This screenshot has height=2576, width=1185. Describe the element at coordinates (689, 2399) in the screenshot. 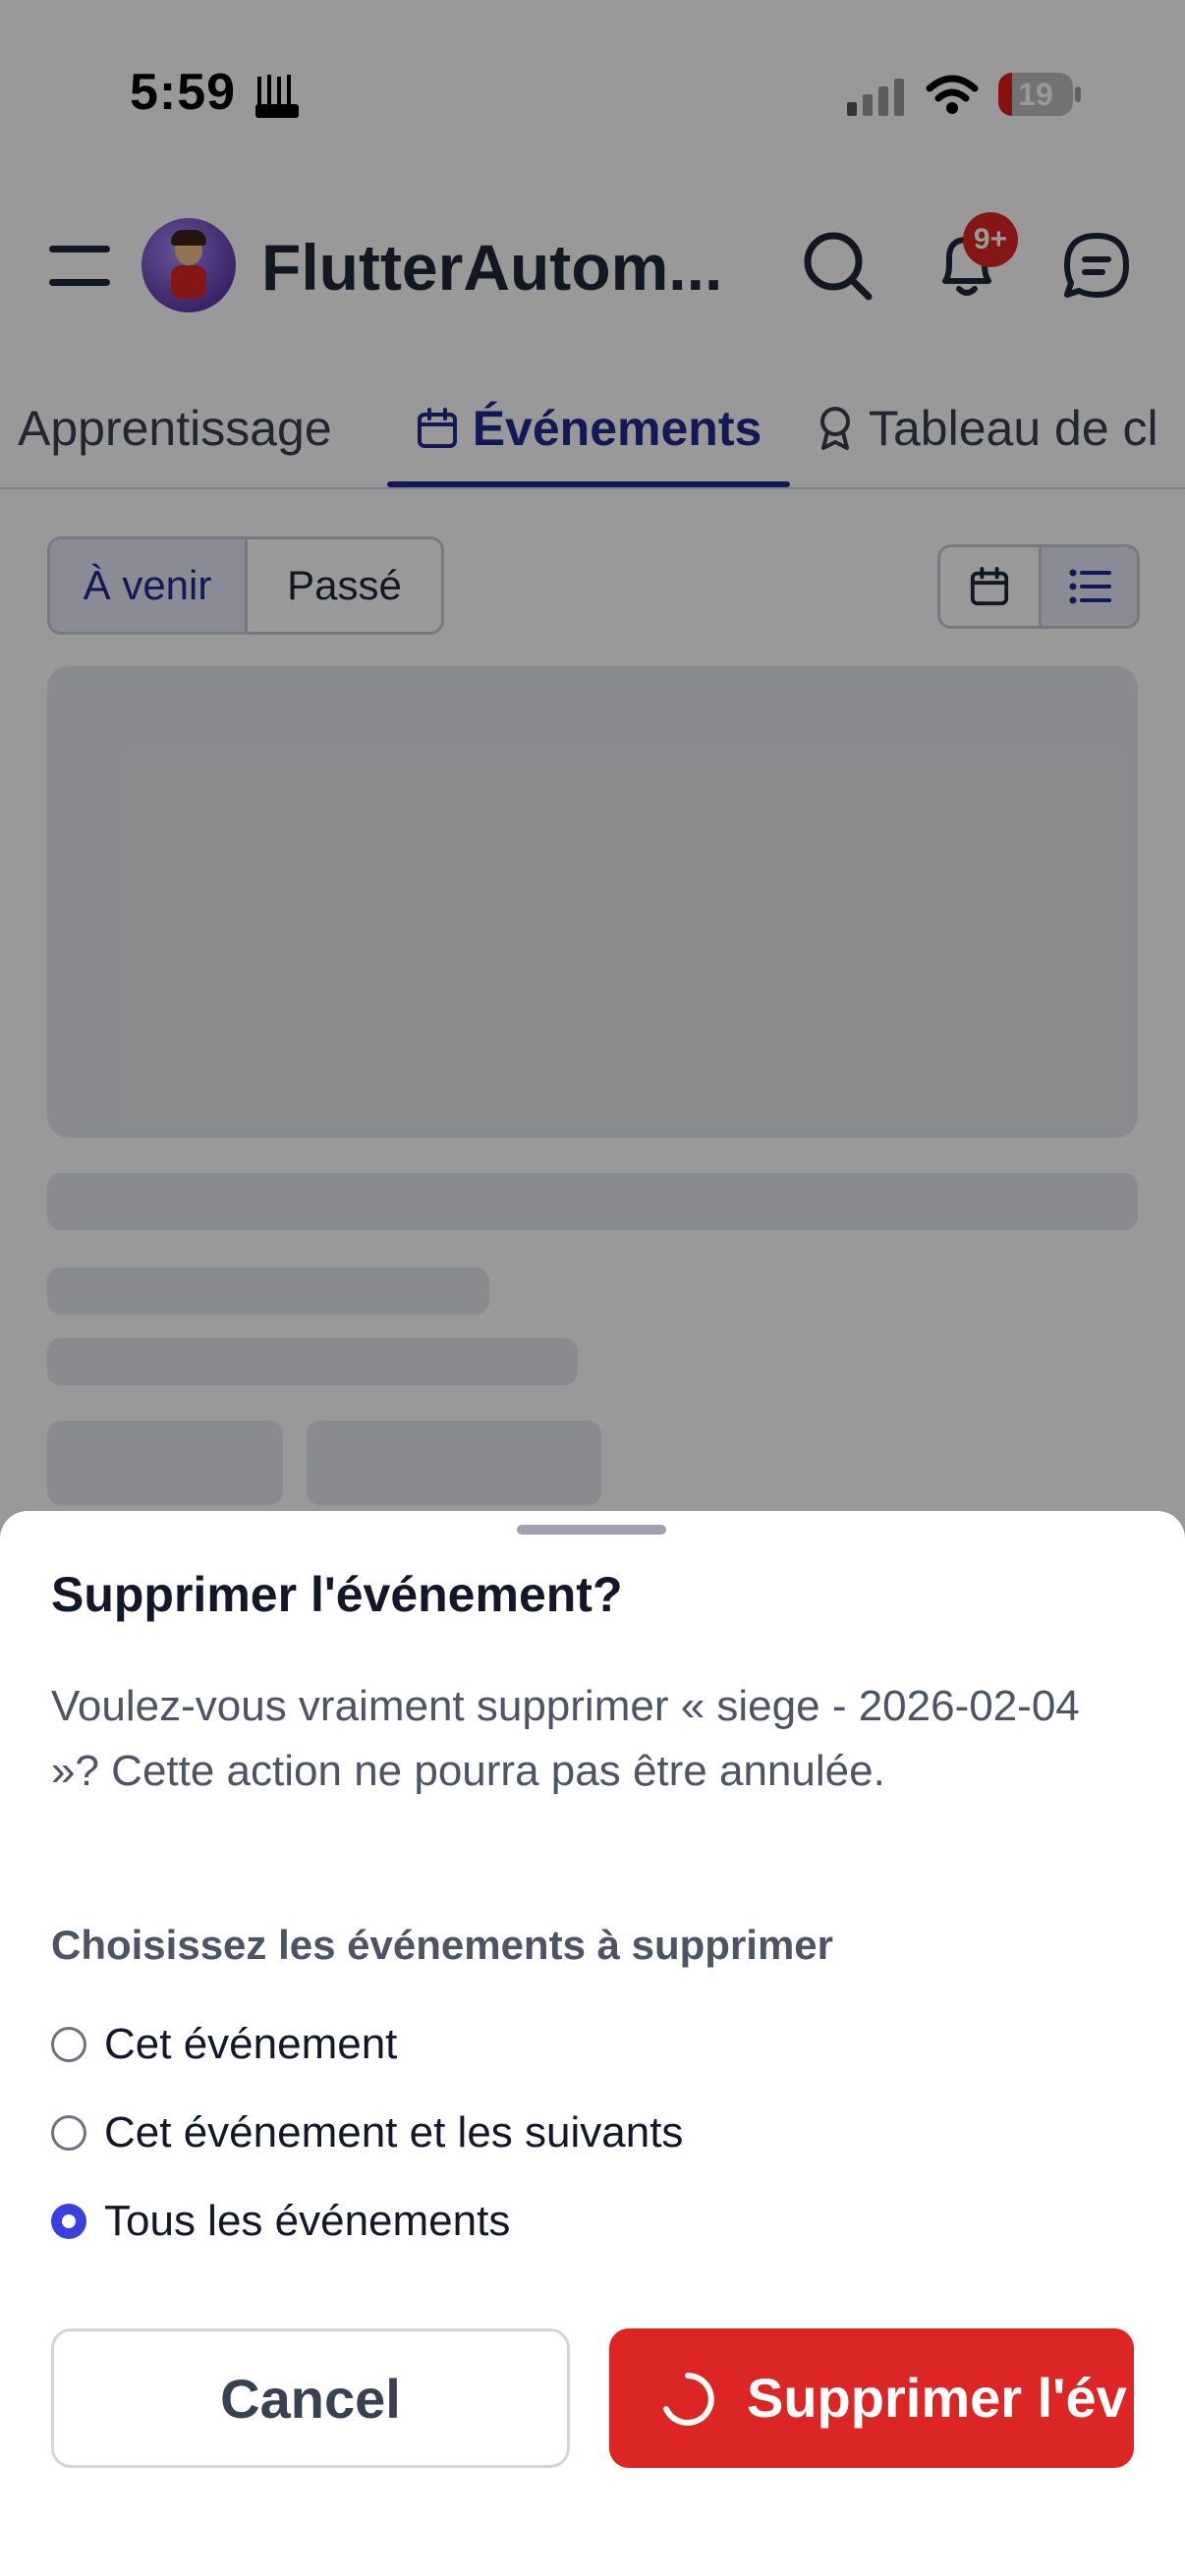

I see `loading-spinner-icon` at that location.